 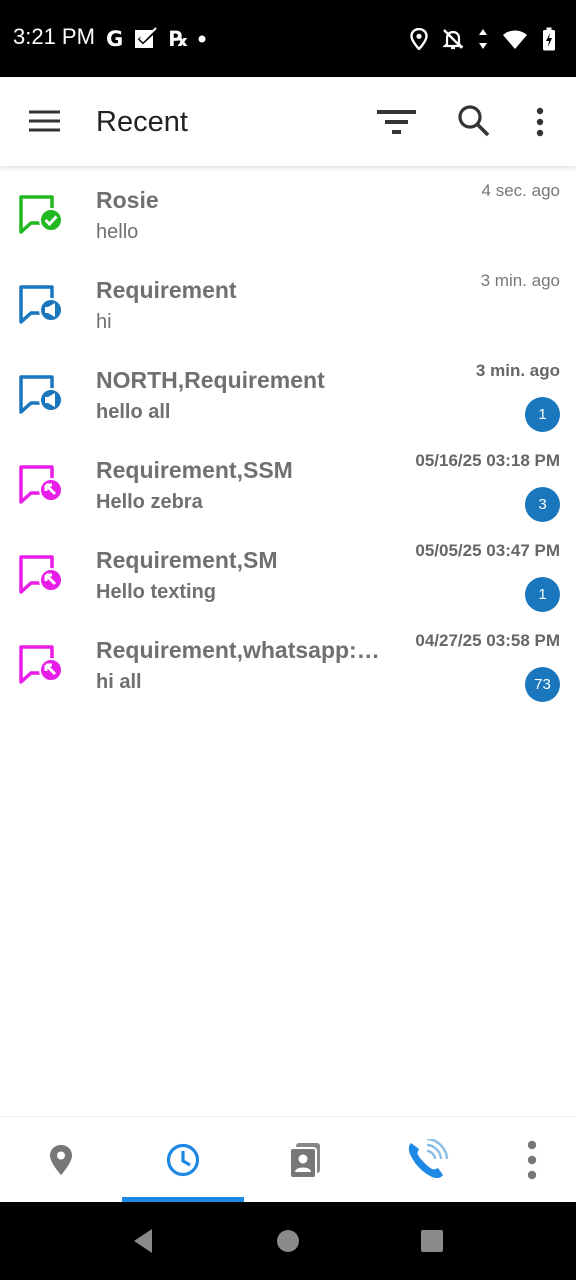 I want to click on checkmark-box-icon, so click(x=147, y=37).